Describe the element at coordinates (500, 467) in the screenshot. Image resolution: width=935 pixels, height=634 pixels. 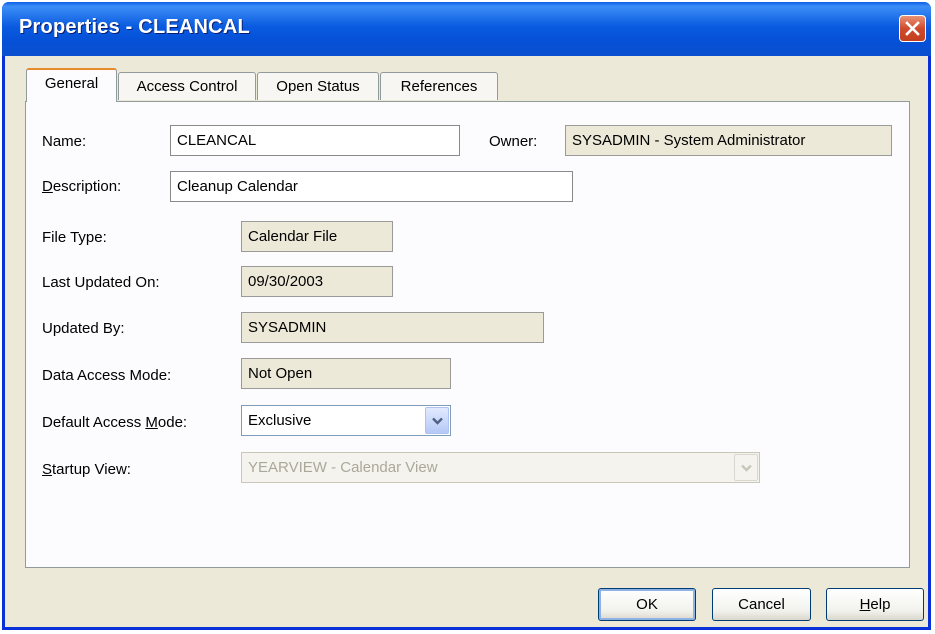
I see `startup-view-select: YEARVIEW - Calendar View` at that location.